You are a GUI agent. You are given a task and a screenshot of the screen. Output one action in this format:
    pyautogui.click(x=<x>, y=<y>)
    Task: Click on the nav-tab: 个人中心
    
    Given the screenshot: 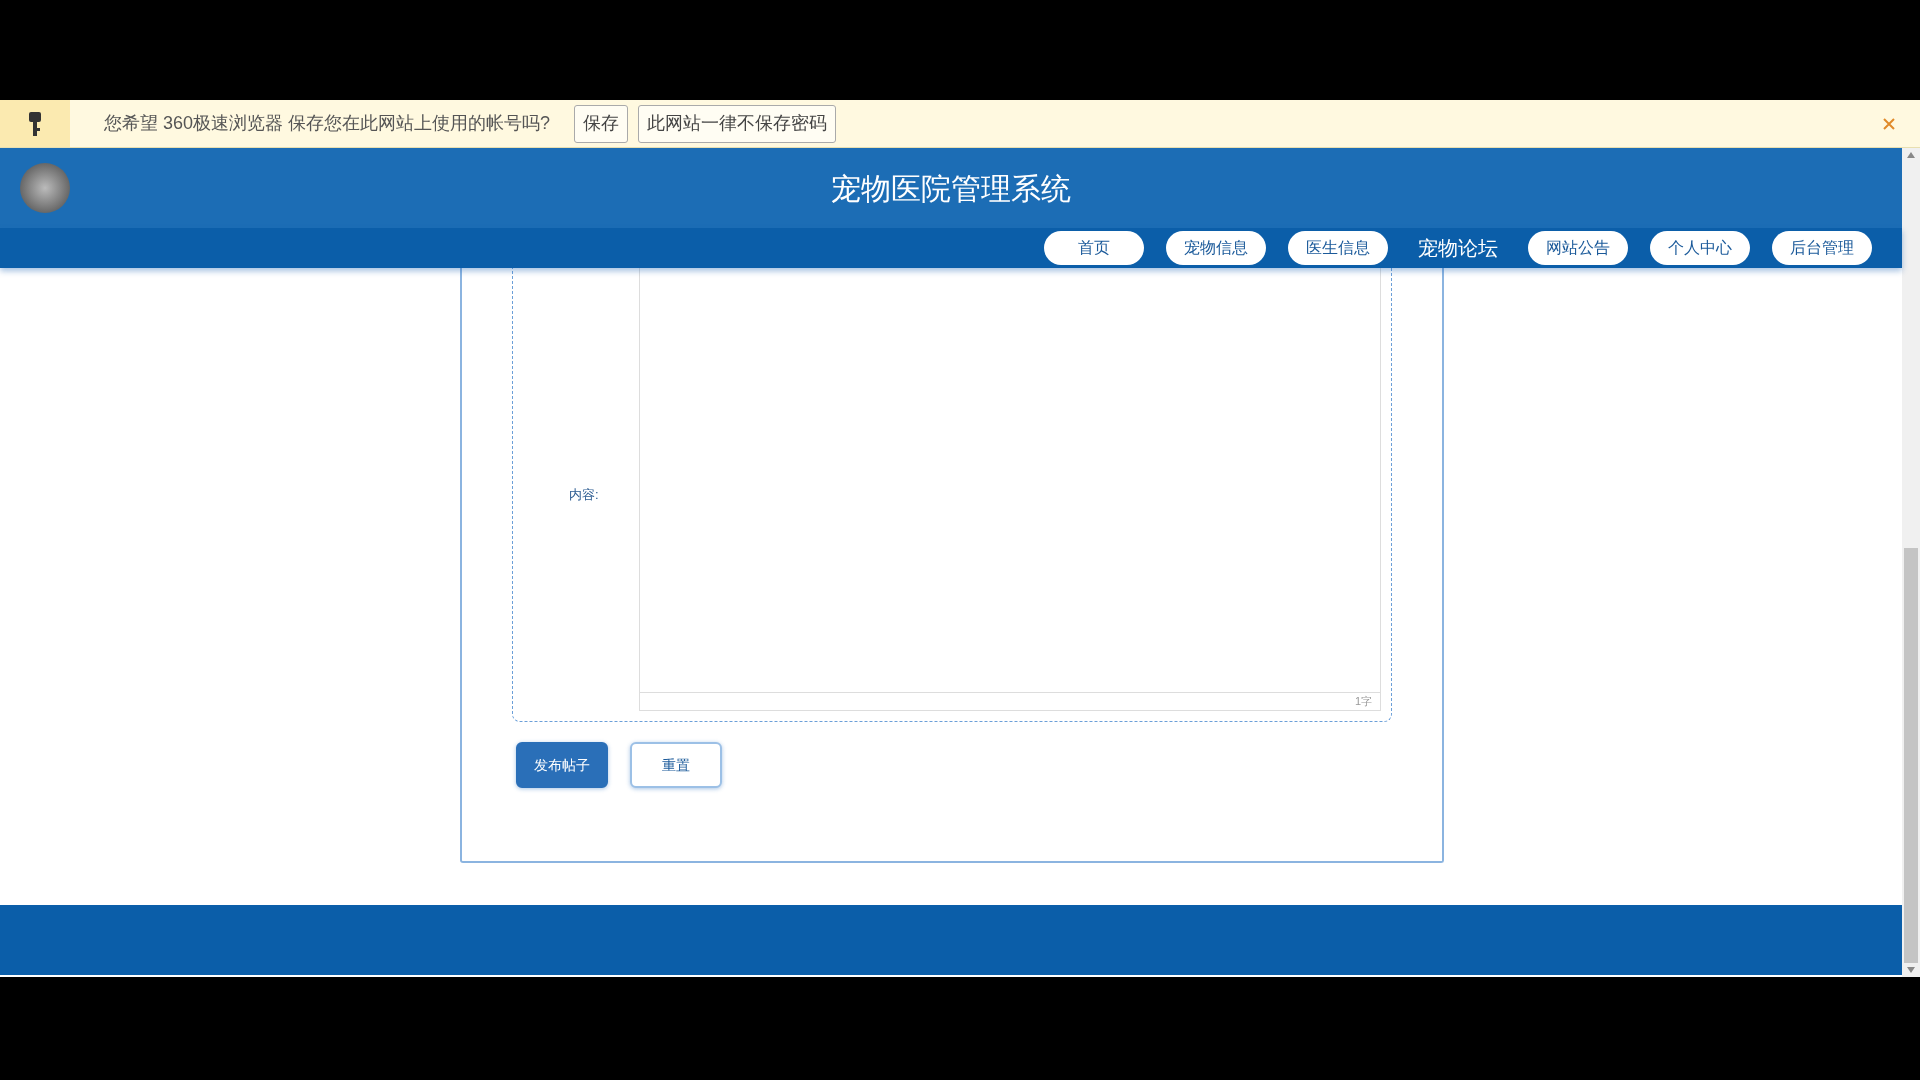 What is the action you would take?
    pyautogui.click(x=1700, y=248)
    